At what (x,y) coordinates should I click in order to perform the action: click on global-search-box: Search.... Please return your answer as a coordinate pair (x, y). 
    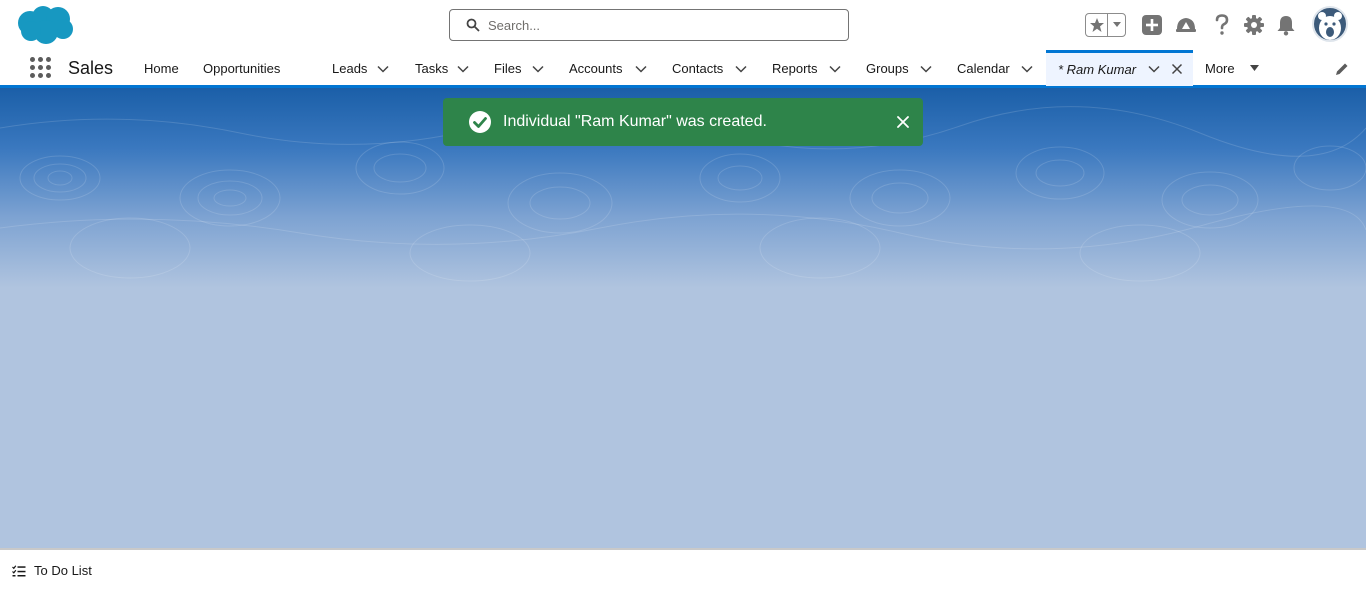
    Looking at the image, I should click on (649, 25).